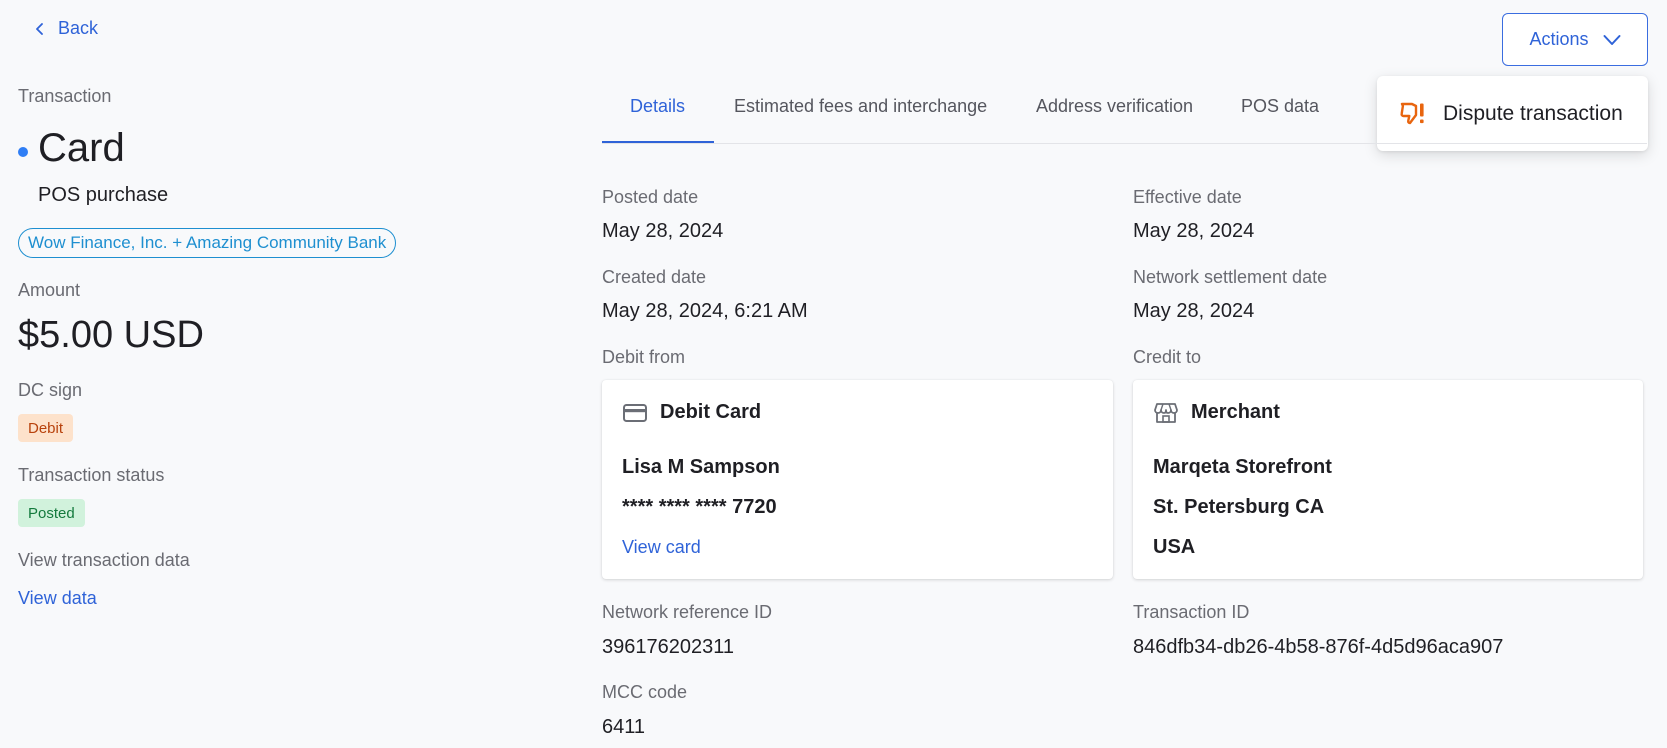 The width and height of the screenshot is (1667, 748). What do you see at coordinates (1318, 647) in the screenshot?
I see `transaction-id-value: 846dfb34-db26-4b58-876f-4d5d96aca907` at bounding box center [1318, 647].